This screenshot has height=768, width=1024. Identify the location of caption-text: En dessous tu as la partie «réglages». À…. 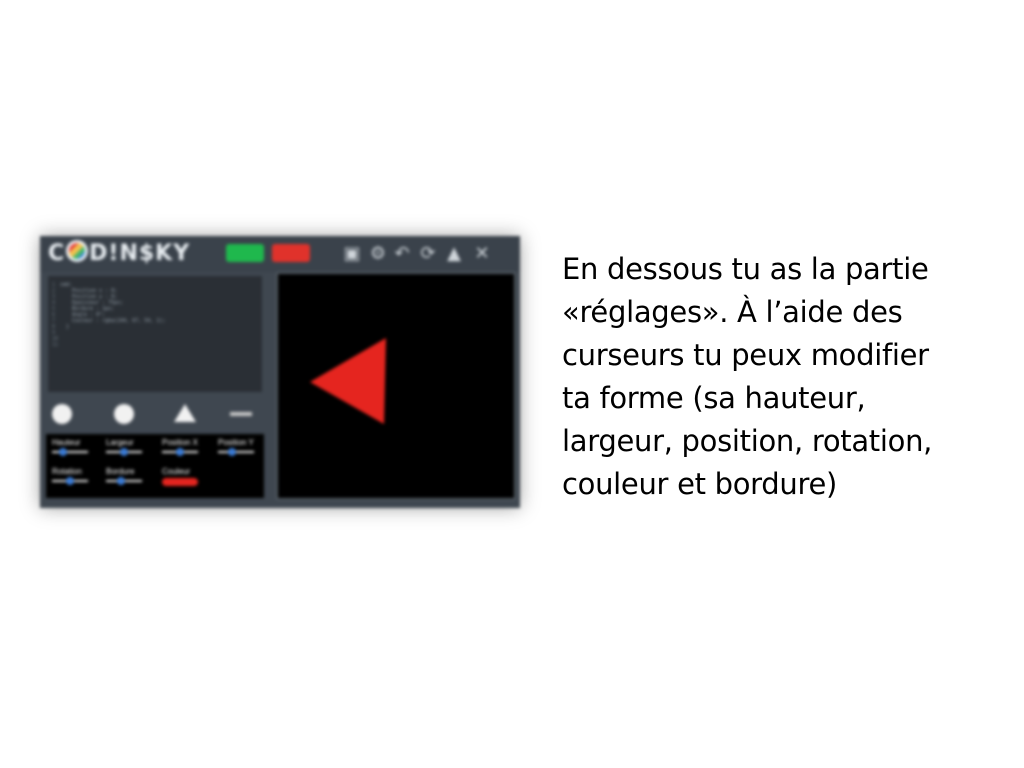
(782, 377).